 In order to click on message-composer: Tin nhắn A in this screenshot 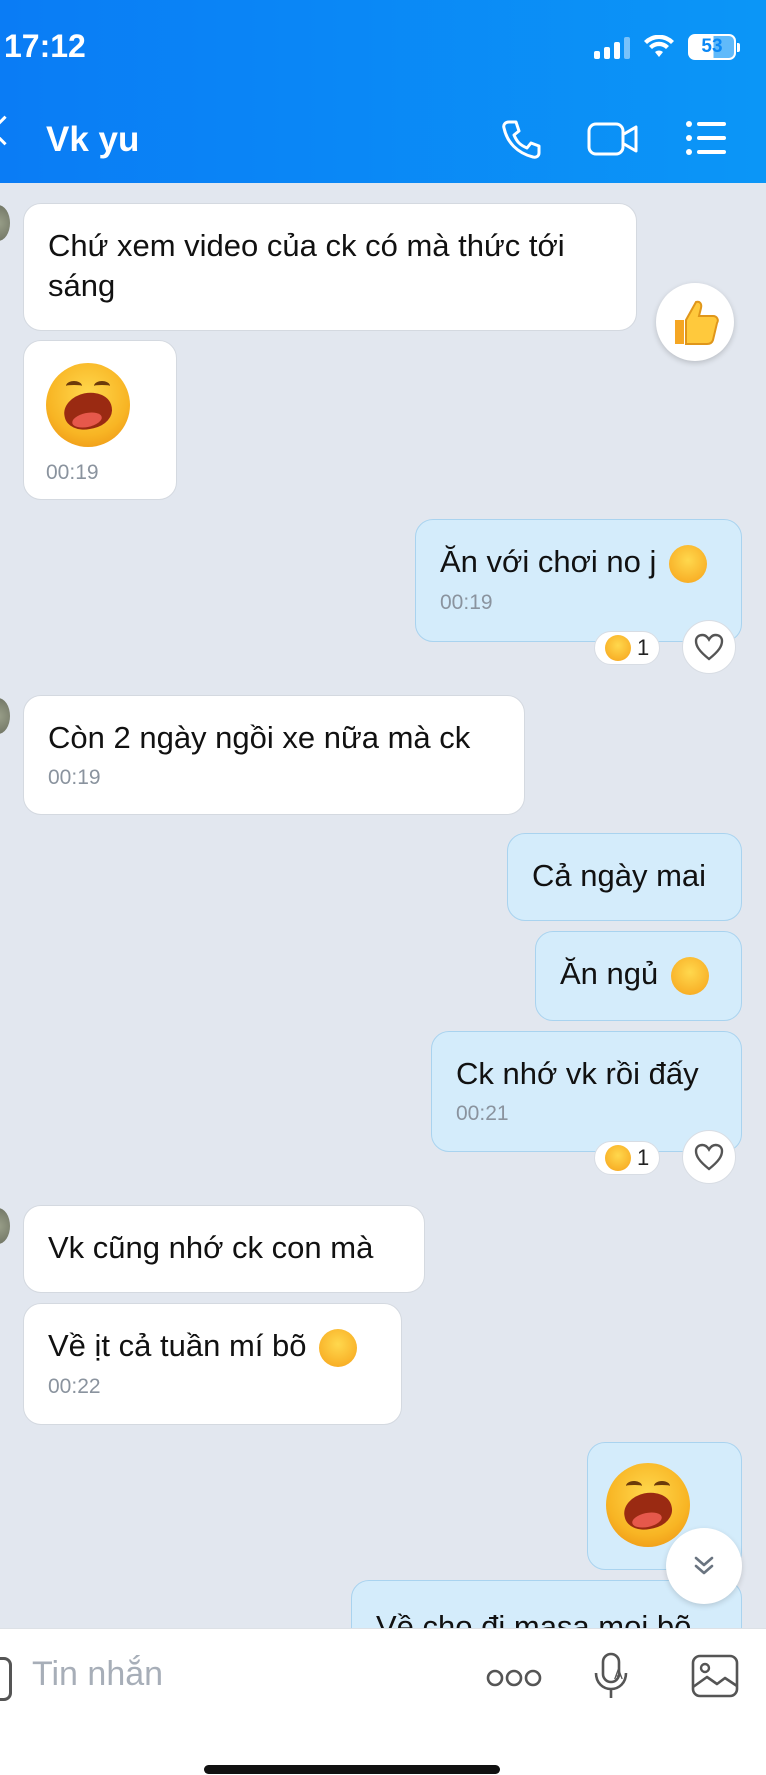, I will do `click(383, 1701)`.